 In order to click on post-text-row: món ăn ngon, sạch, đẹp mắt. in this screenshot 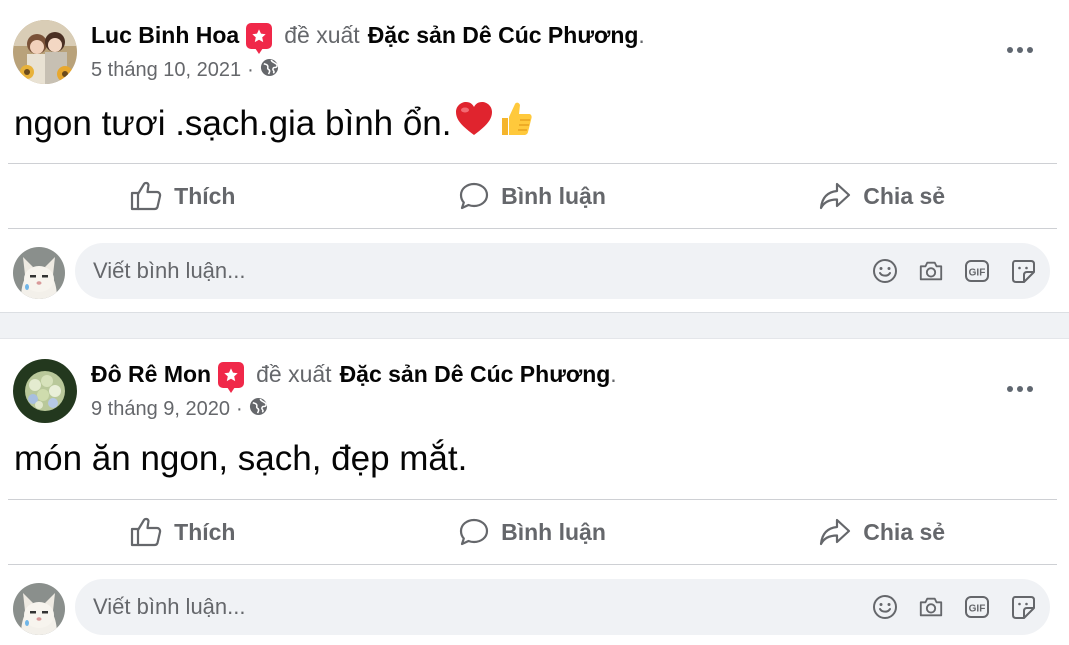, I will do `click(240, 459)`.